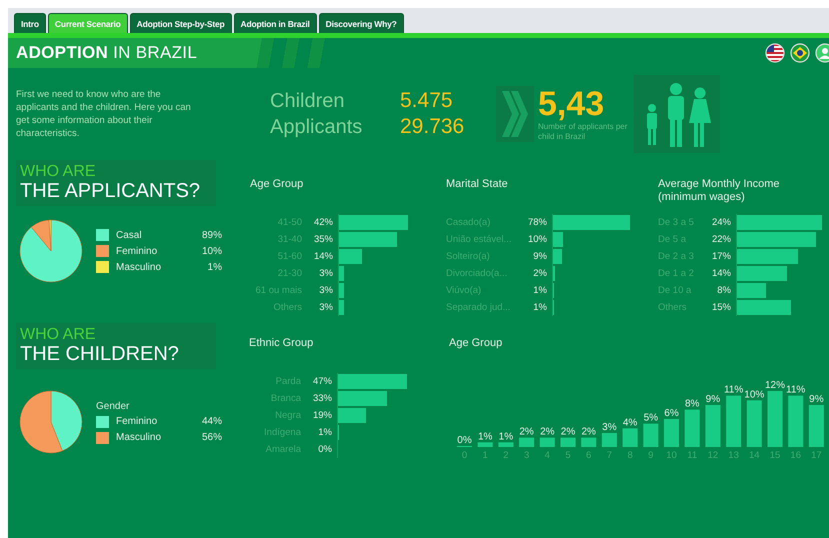 The image size is (829, 538). Describe the element at coordinates (58, 172) in the screenshot. I see `section-subtitle: WHO ARE` at that location.